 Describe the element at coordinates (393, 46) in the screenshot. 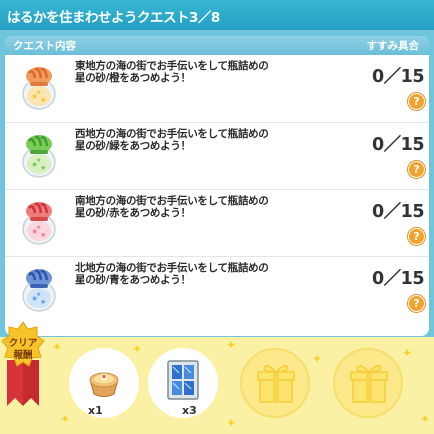

I see `header-progress: すすみ具合` at that location.